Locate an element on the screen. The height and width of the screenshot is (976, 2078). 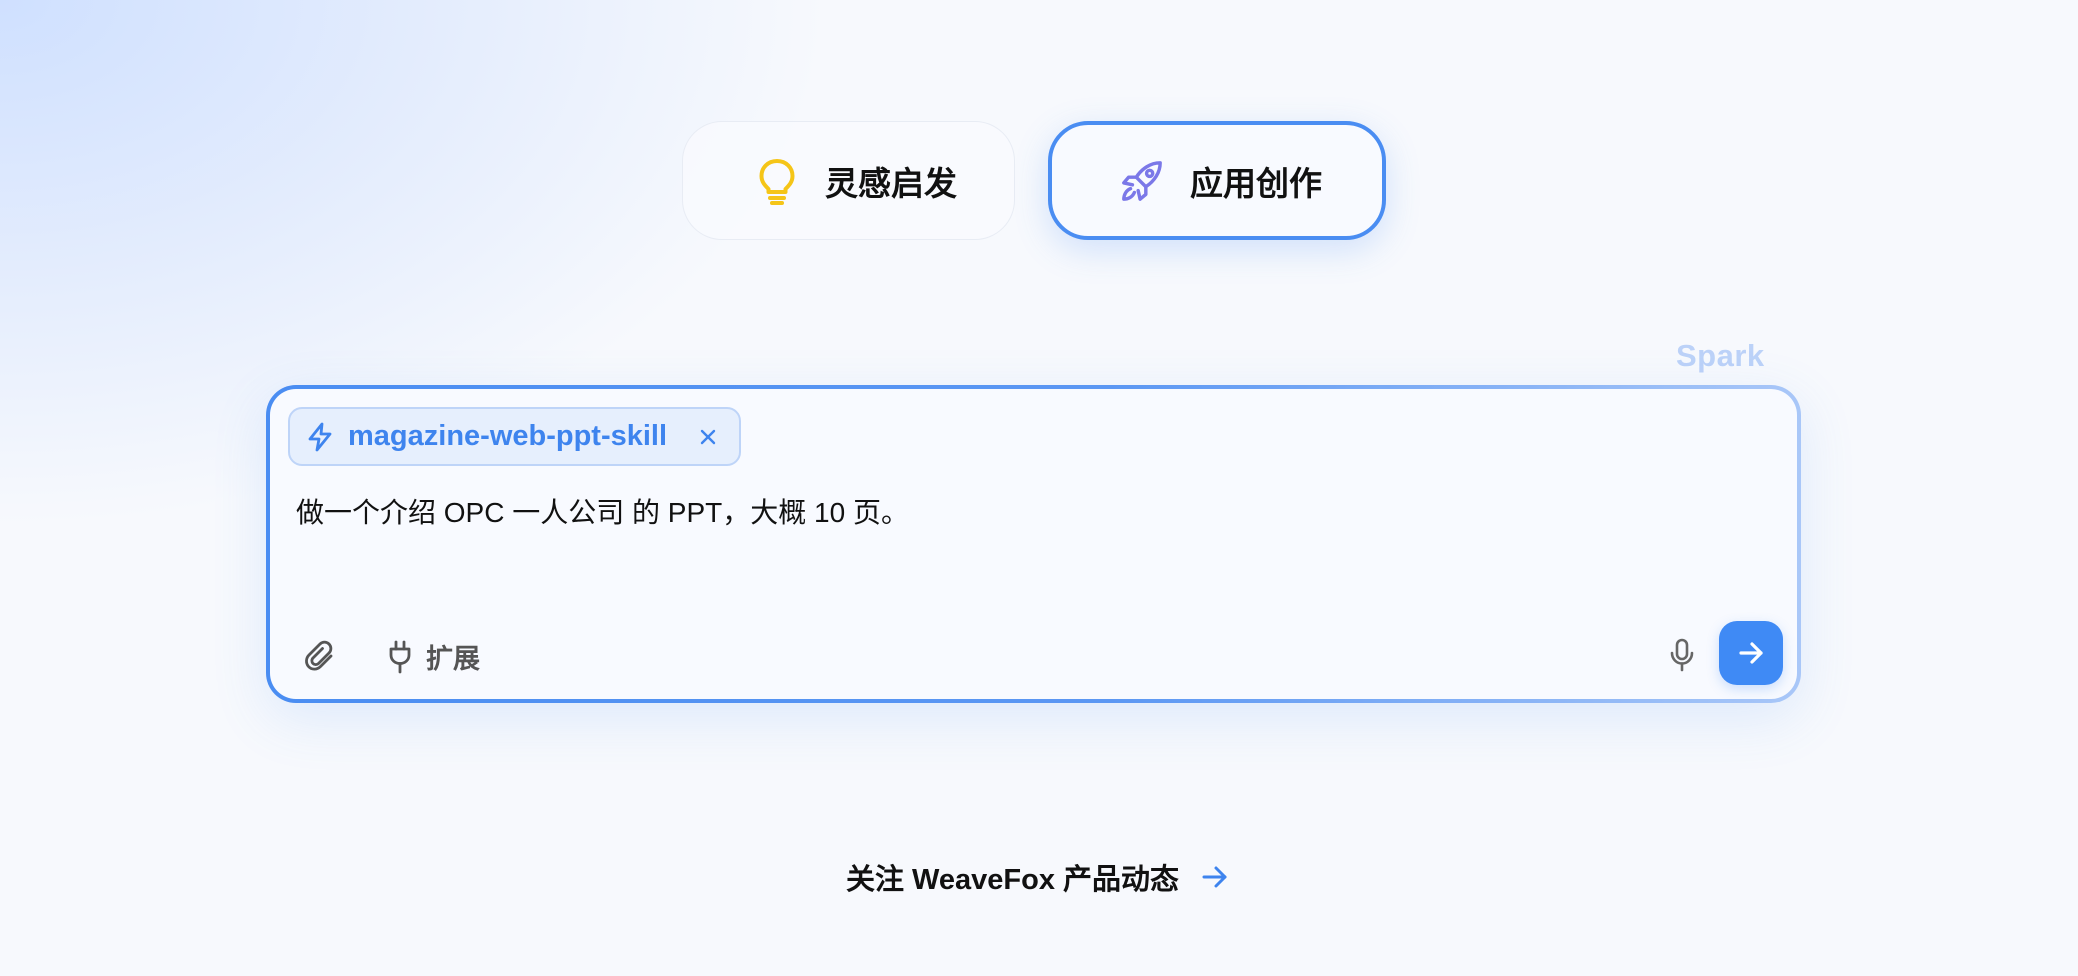
tab-inspiration-label: 灵感启发 is located at coordinates (891, 183).